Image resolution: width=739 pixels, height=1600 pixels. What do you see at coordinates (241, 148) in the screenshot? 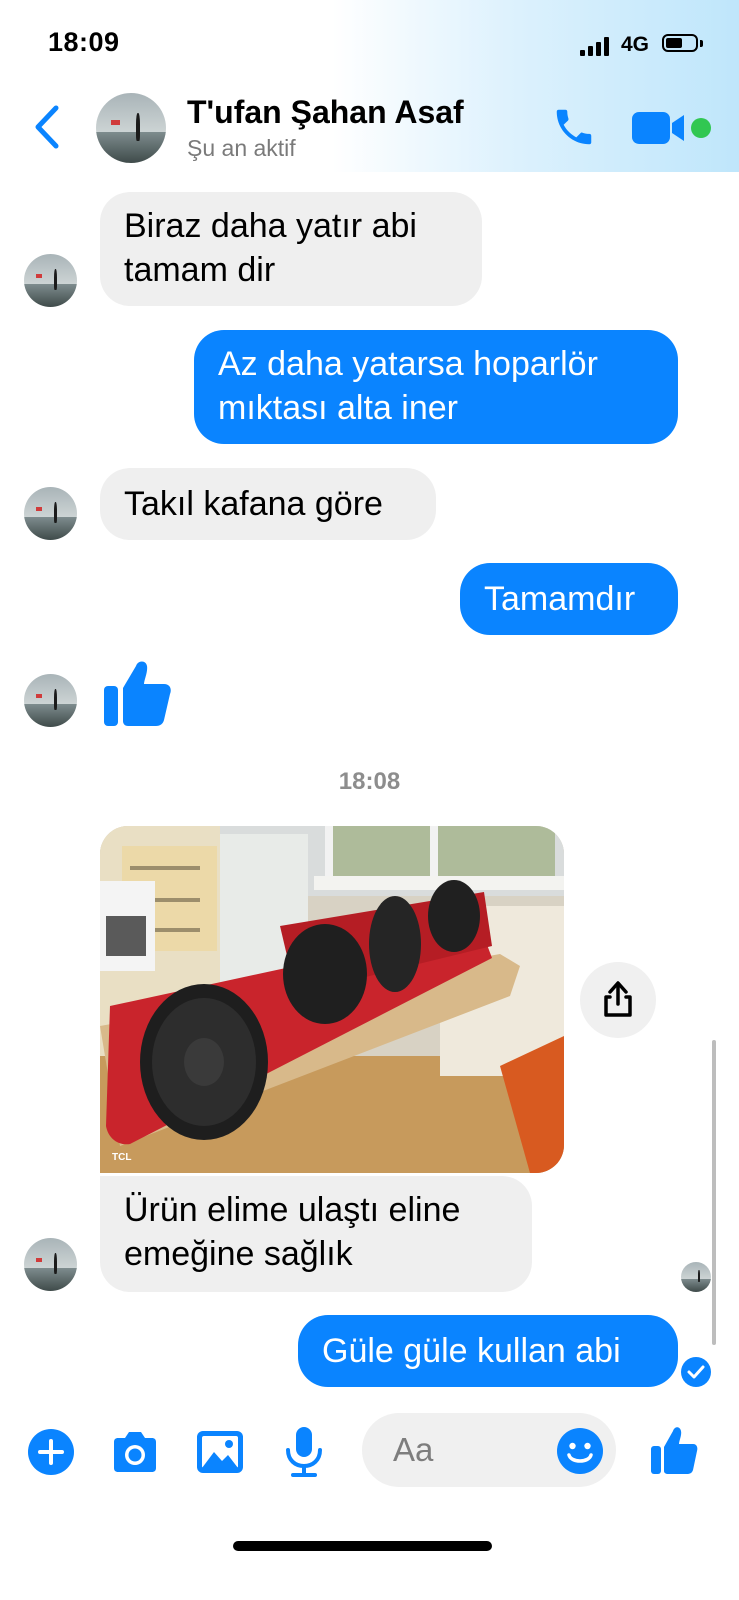
I see `contact-status: Şu an aktif` at bounding box center [241, 148].